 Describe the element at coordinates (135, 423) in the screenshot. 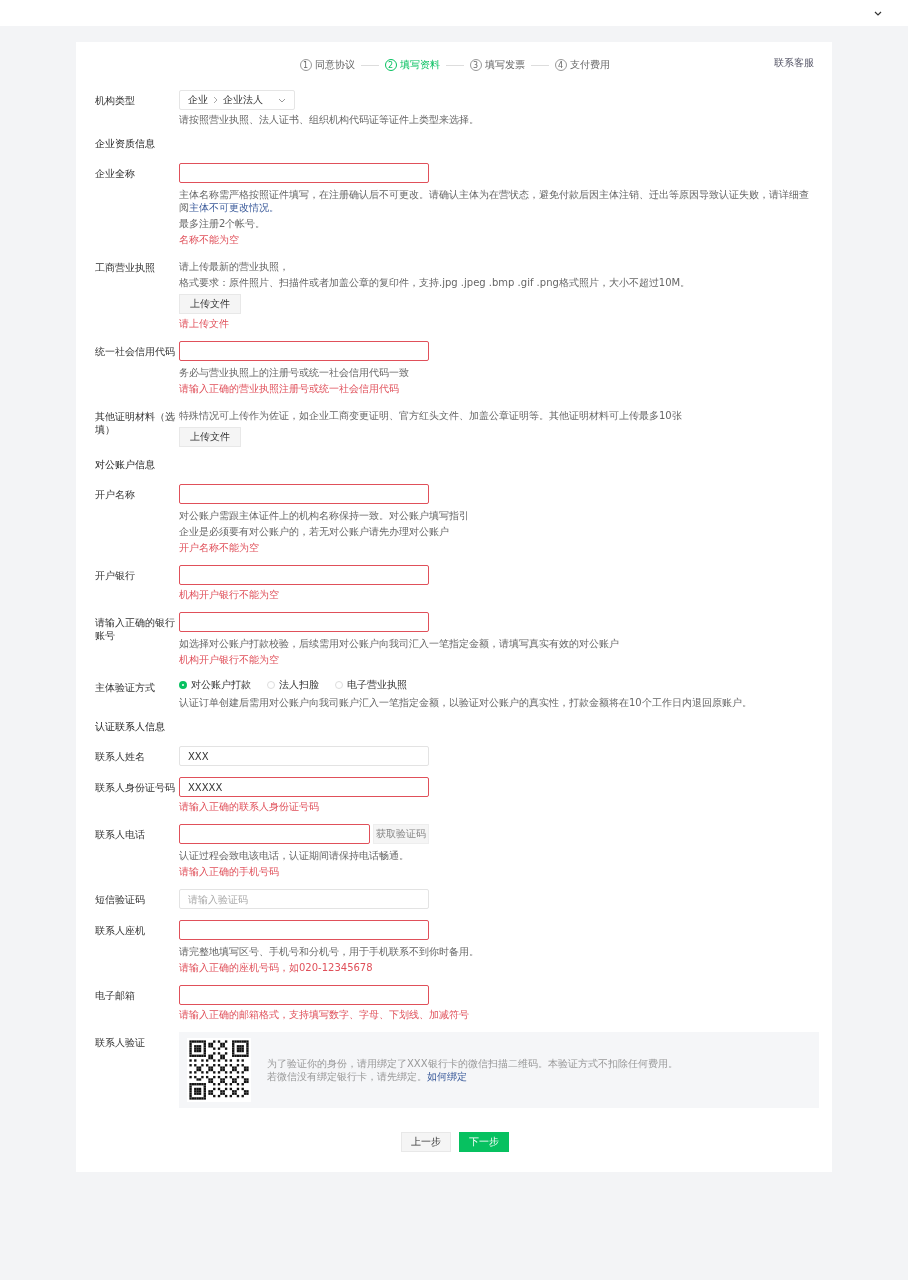

I see `field-label: 其他证明材料（选填）` at that location.